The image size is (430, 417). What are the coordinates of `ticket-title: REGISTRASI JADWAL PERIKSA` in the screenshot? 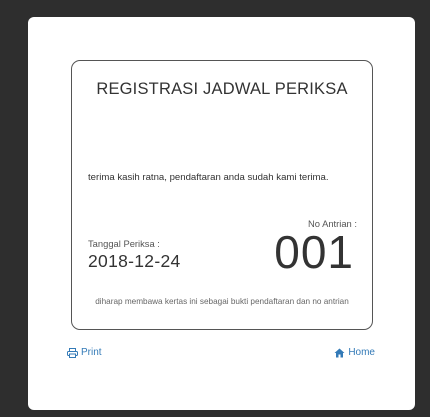 It's located at (222, 89).